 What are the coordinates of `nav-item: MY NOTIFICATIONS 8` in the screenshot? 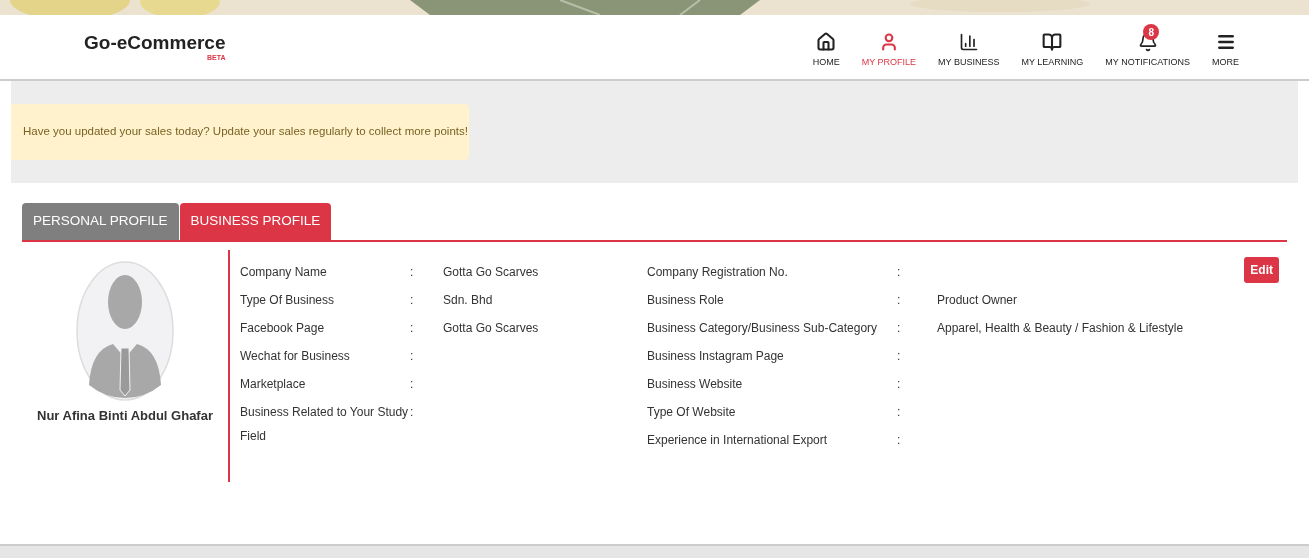 It's located at (1147, 47).